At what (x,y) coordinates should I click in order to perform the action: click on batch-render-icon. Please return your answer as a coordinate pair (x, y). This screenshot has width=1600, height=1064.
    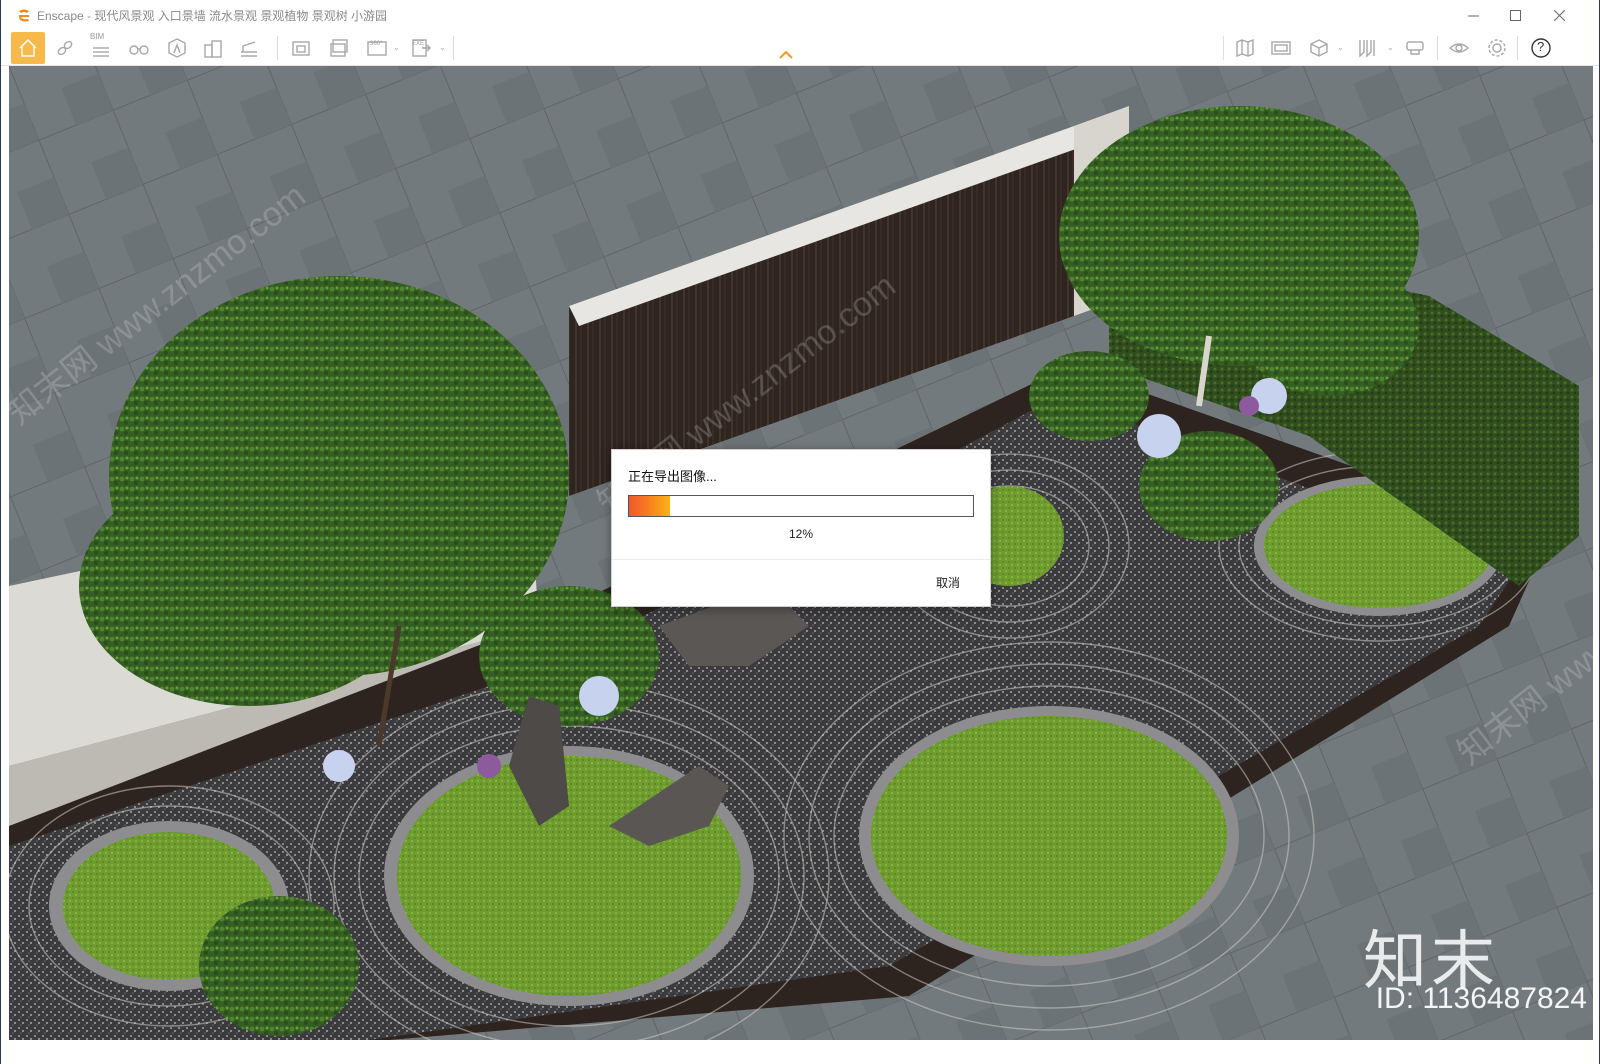
    Looking at the image, I should click on (339, 48).